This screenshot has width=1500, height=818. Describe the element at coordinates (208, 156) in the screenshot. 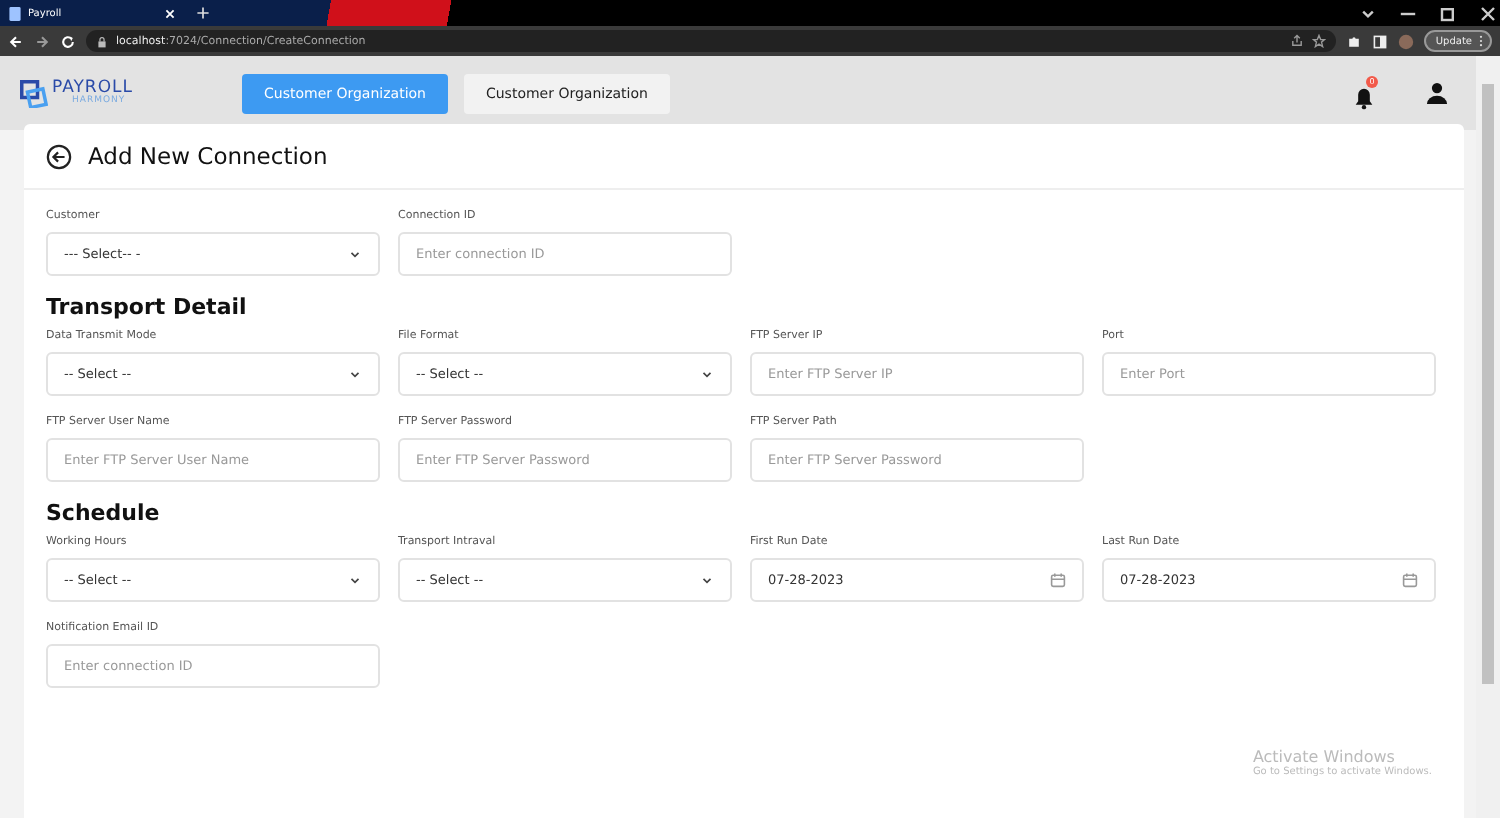

I see `page-title: Add New Connection` at that location.